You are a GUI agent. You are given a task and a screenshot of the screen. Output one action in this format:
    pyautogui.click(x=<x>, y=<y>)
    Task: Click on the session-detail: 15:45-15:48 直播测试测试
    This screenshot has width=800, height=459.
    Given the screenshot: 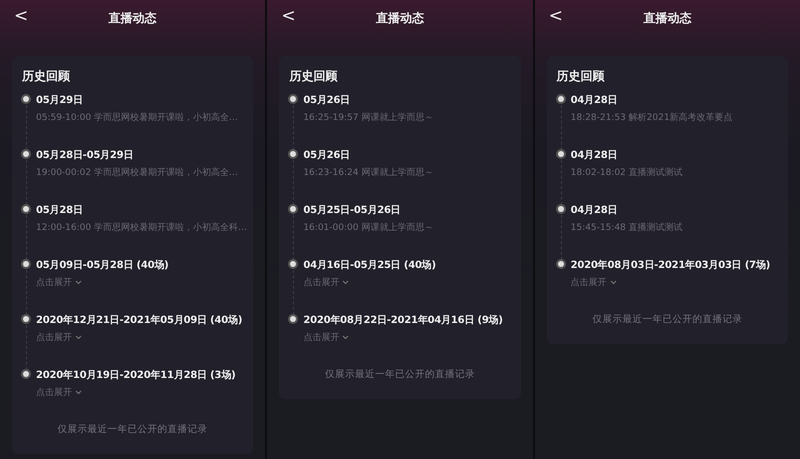 What is the action you would take?
    pyautogui.click(x=626, y=228)
    